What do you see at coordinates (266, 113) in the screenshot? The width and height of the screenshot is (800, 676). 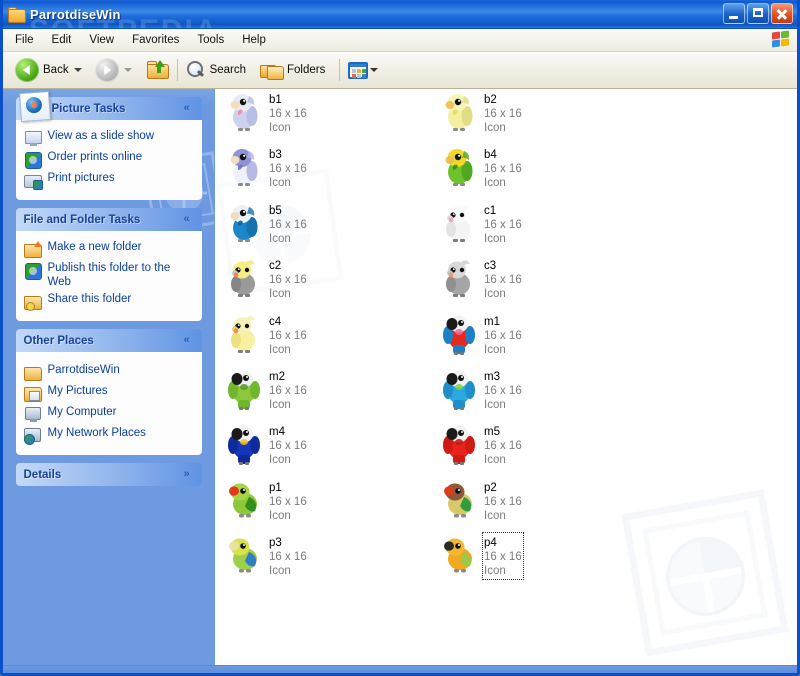 I see `file-item: b1 16 x 16 Icon` at bounding box center [266, 113].